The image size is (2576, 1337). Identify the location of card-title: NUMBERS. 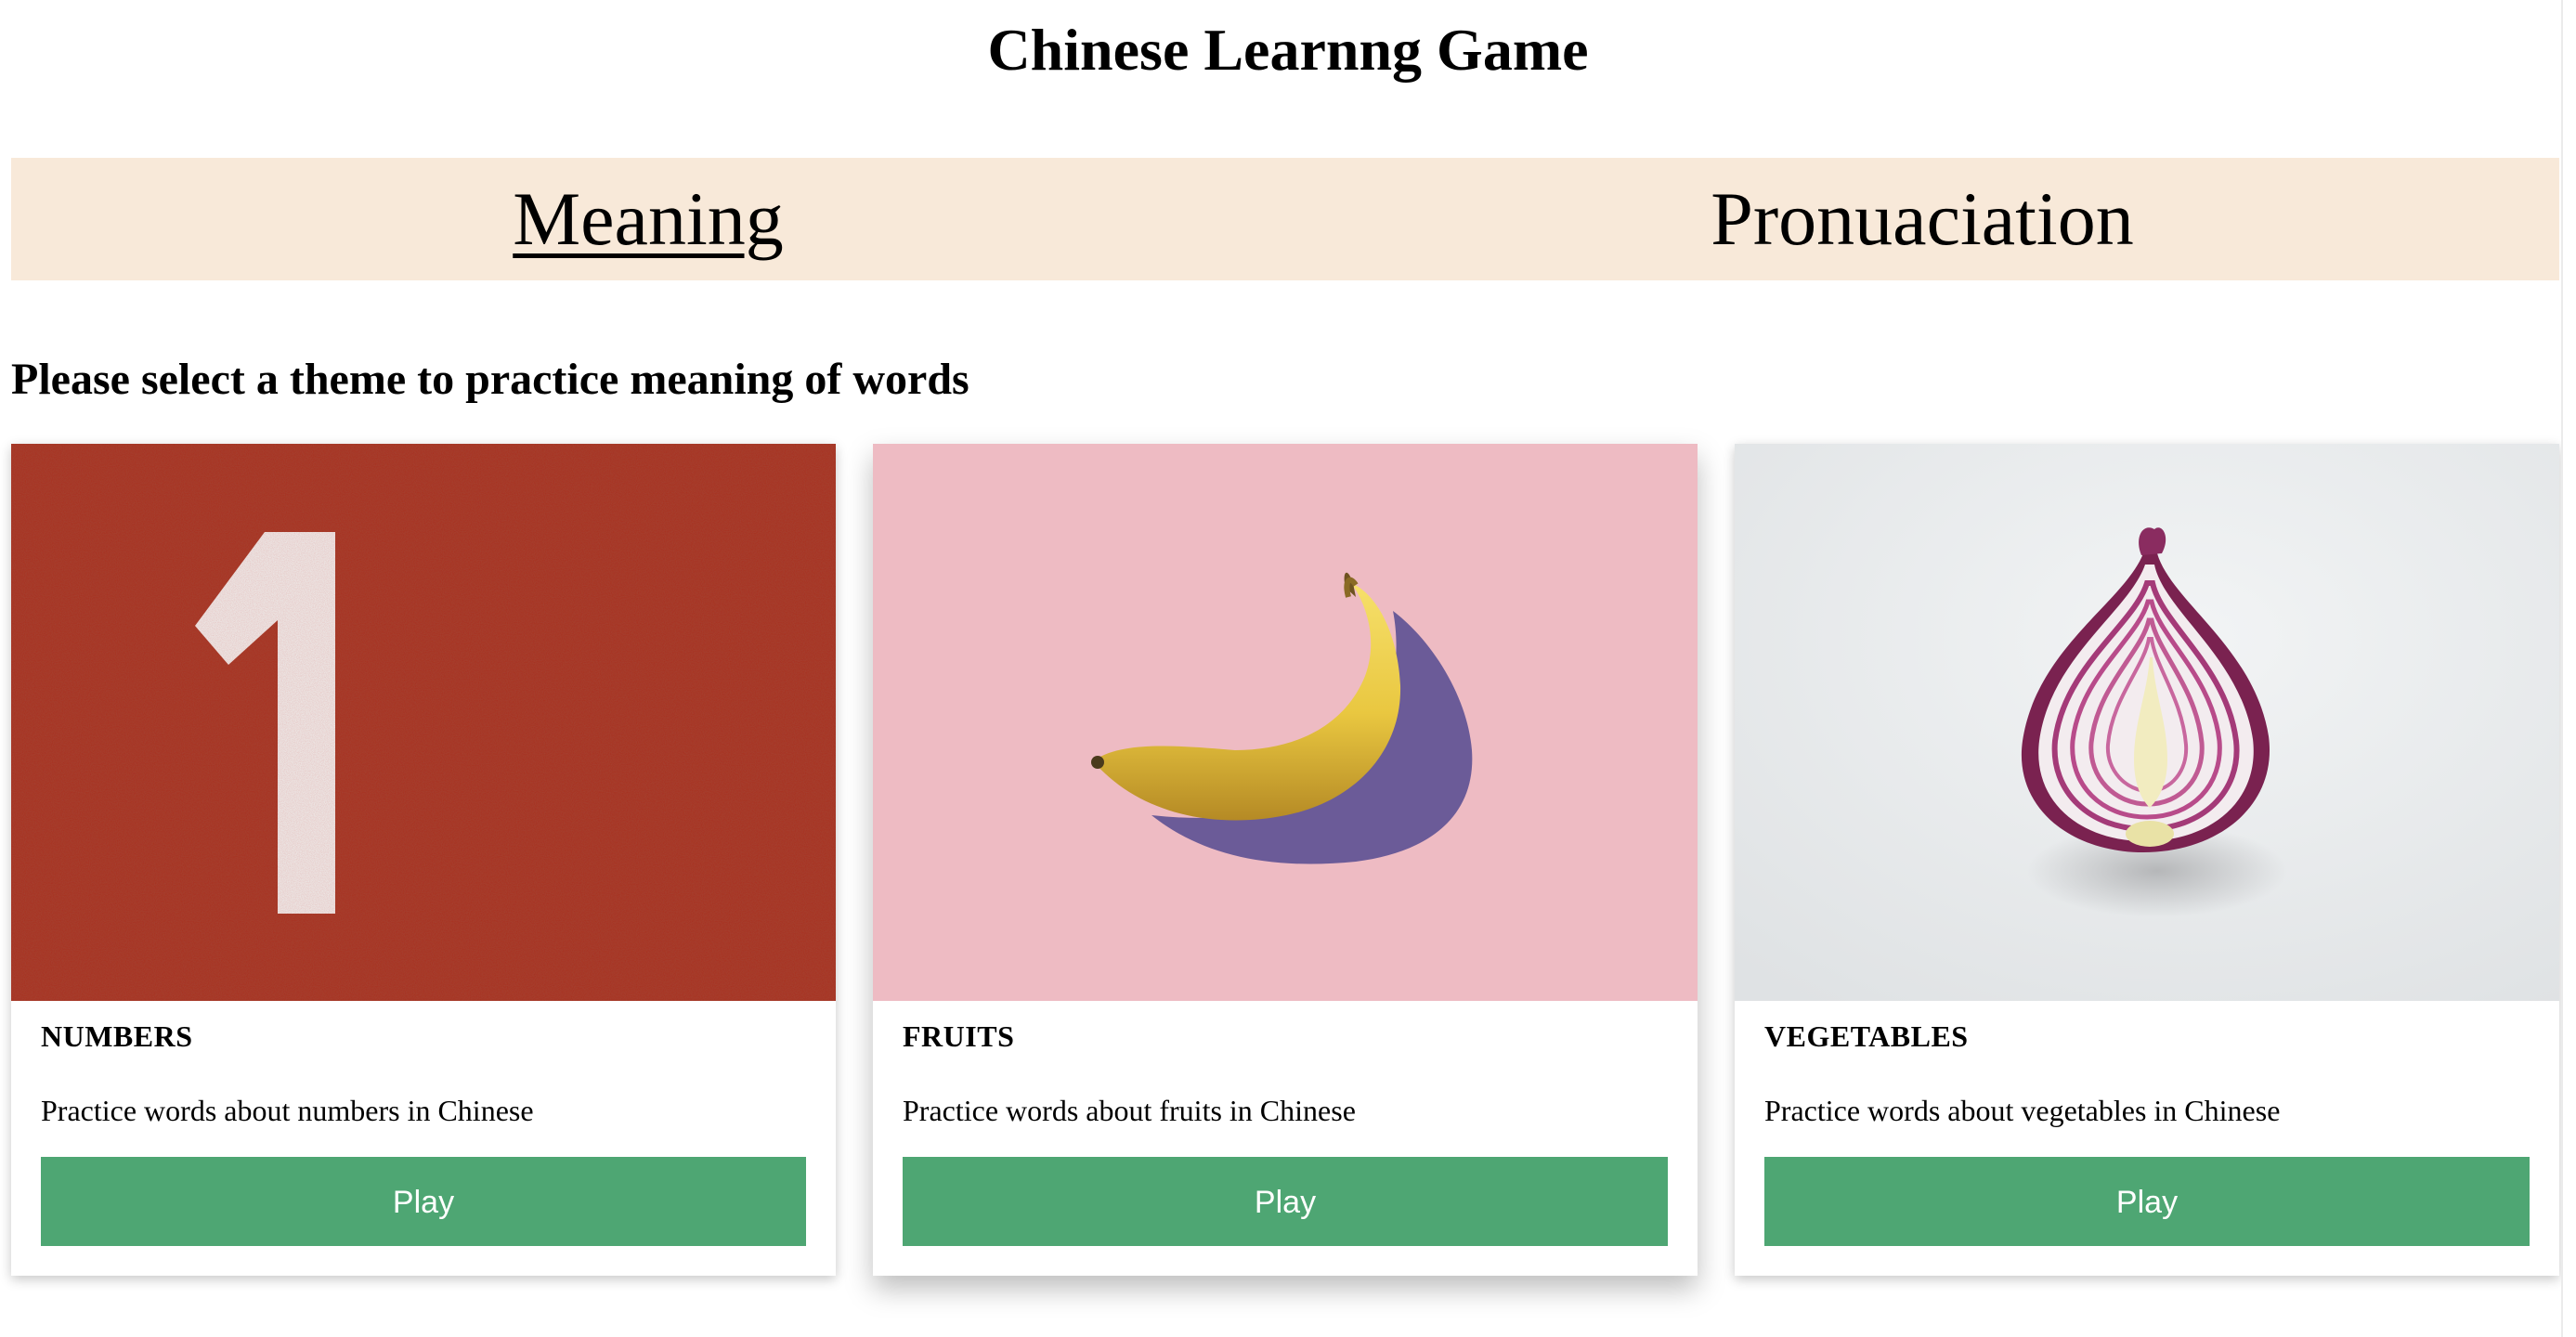
(117, 1036).